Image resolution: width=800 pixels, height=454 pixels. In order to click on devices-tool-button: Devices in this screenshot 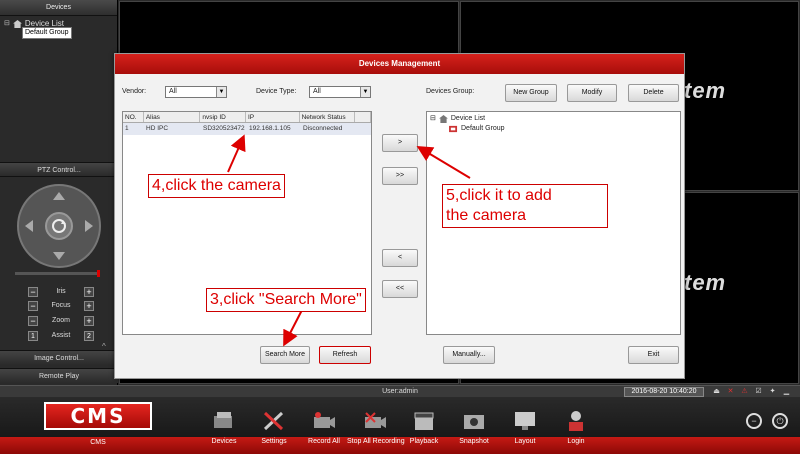, I will do `click(224, 432)`.